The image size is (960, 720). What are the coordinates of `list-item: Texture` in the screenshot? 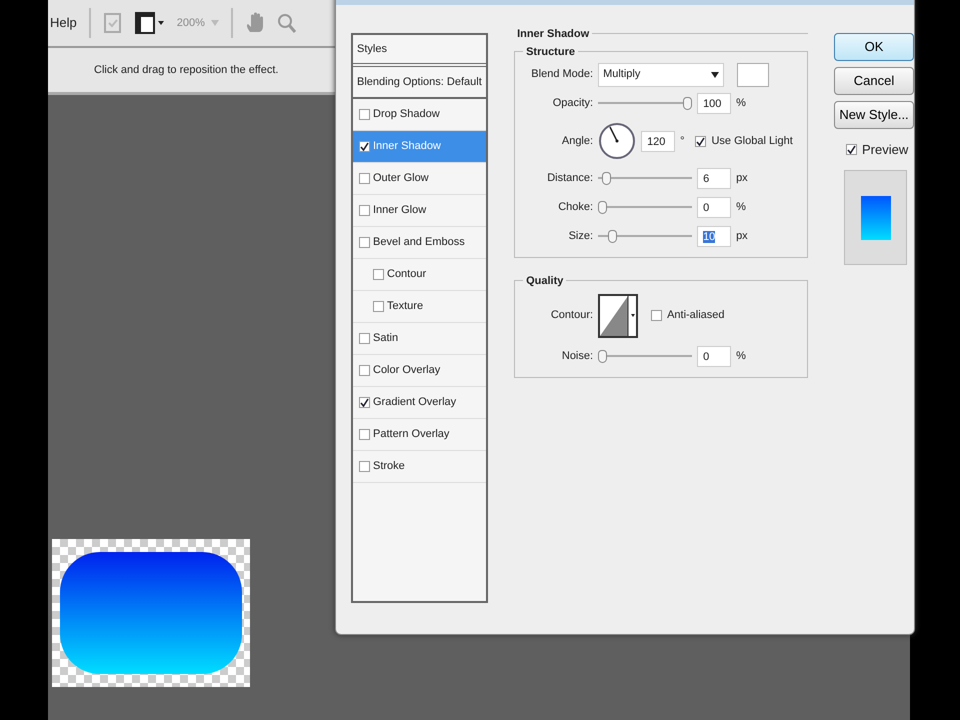 It's located at (419, 307).